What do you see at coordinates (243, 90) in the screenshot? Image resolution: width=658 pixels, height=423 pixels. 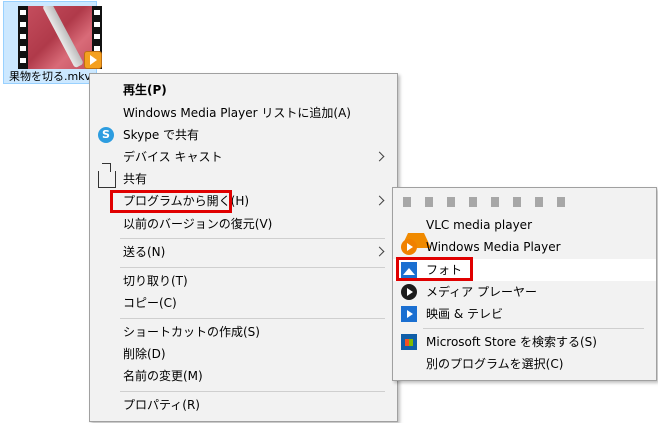 I see `menu-item-play: 再生(P)` at bounding box center [243, 90].